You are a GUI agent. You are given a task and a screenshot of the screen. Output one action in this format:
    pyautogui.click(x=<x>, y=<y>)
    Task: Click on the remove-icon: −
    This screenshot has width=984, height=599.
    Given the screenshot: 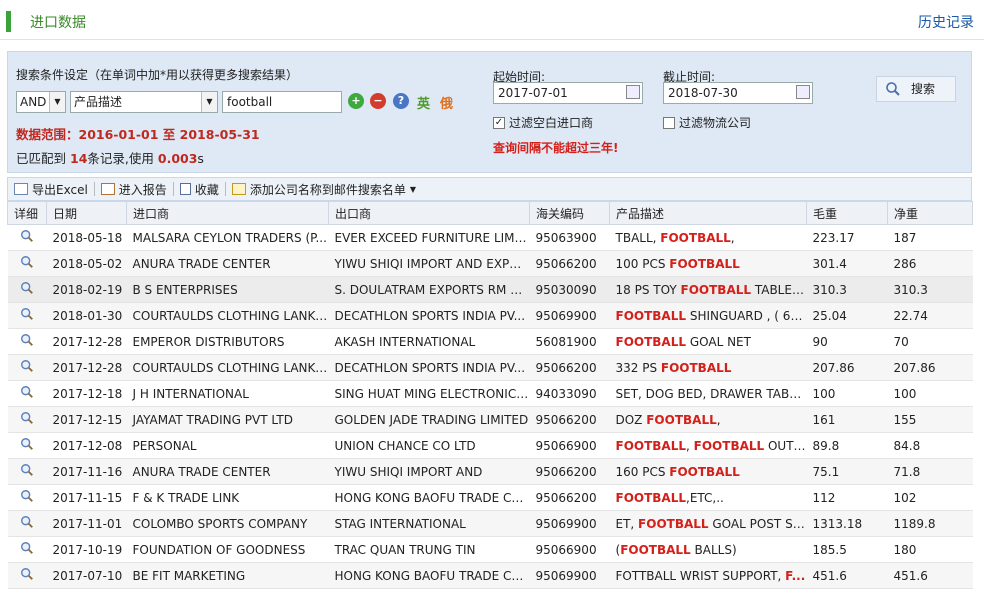 What is the action you would take?
    pyautogui.click(x=378, y=101)
    